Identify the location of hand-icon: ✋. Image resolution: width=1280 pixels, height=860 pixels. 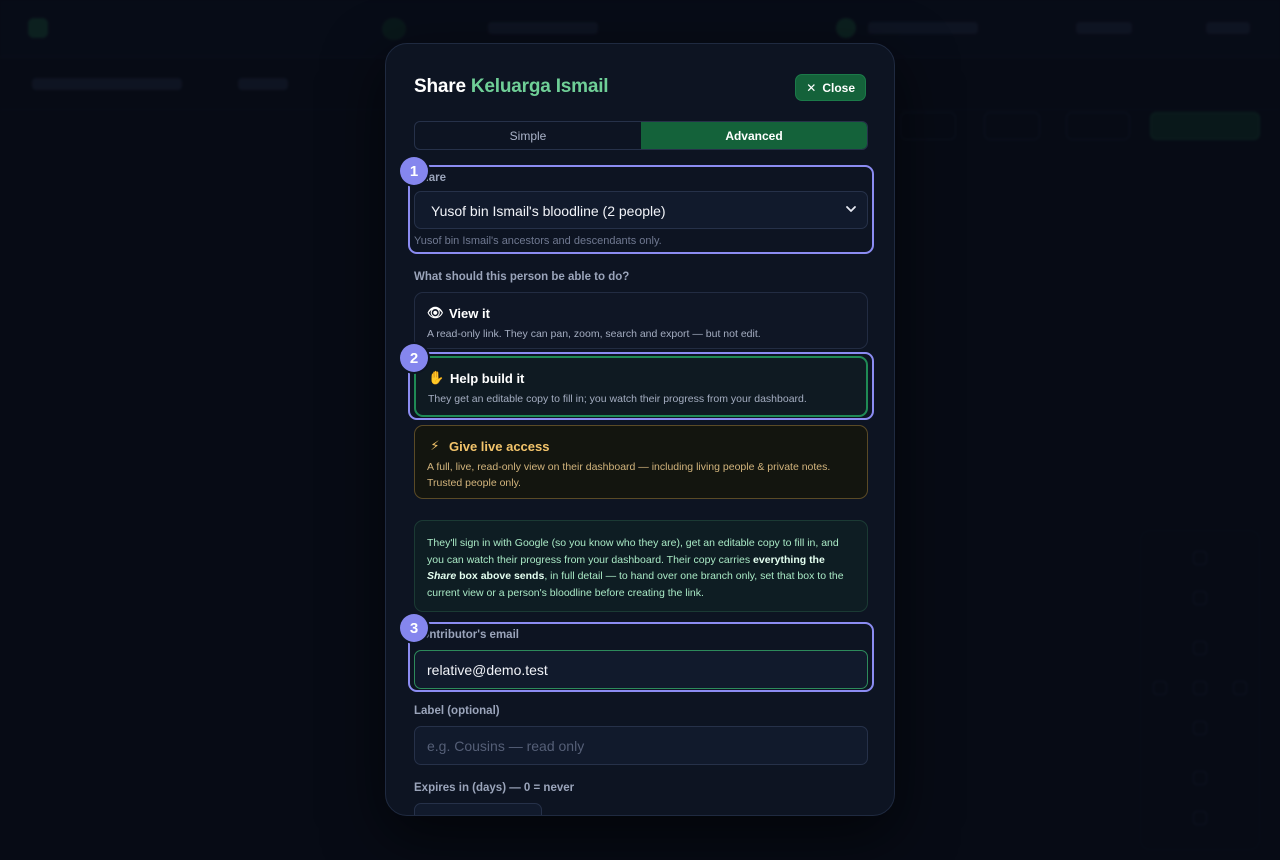
(436, 377).